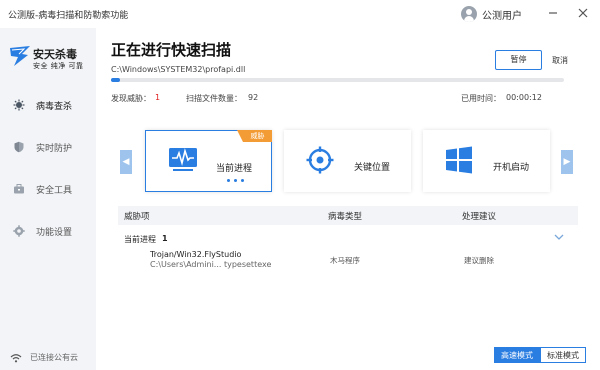 This screenshot has width=600, height=370. I want to click on virus-scan-icon, so click(19, 105).